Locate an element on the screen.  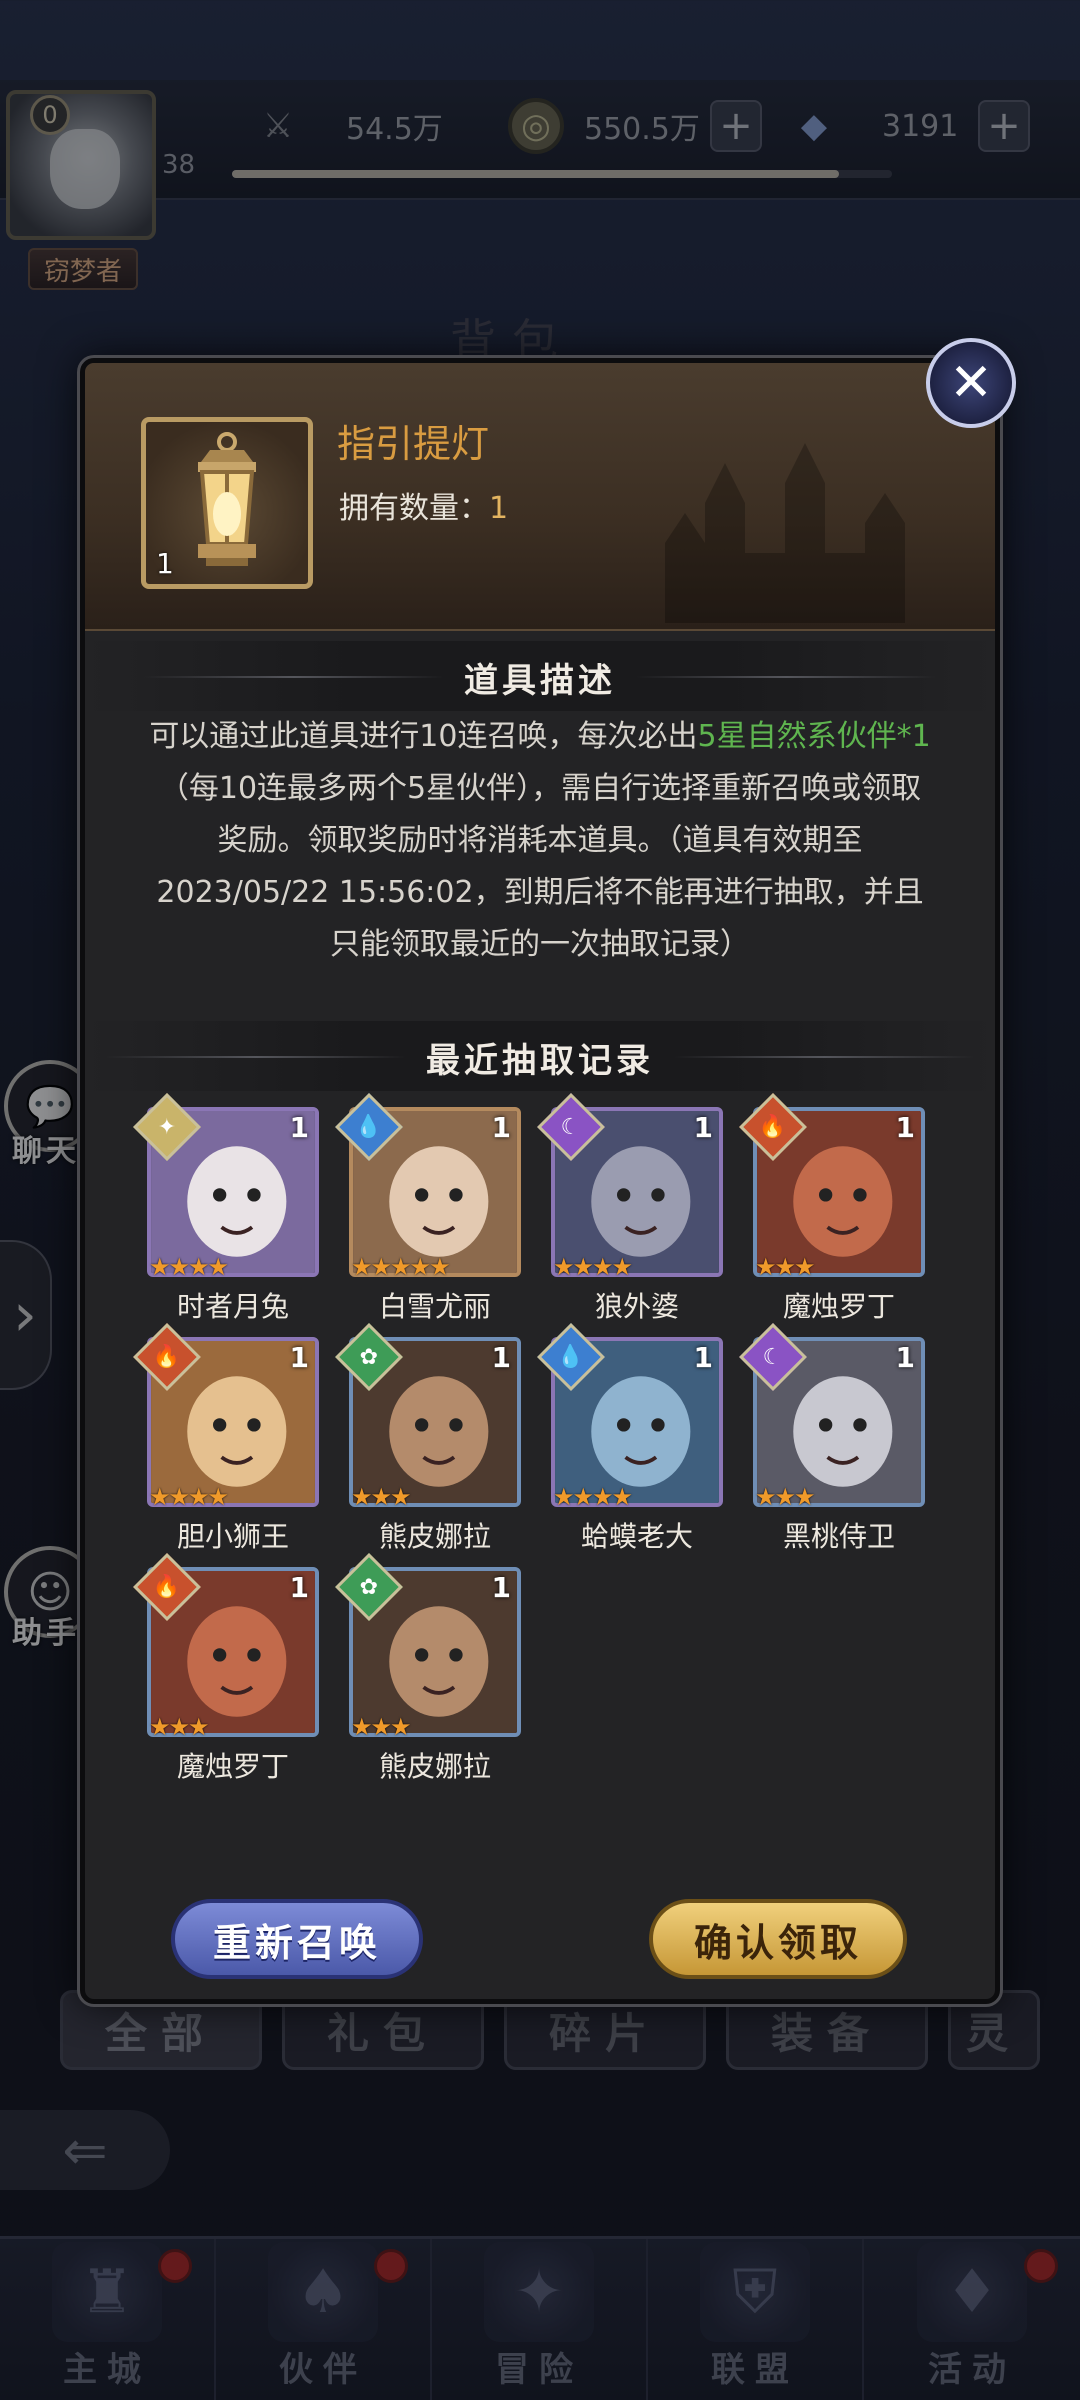
close-icon: ✕ is located at coordinates (971, 383).